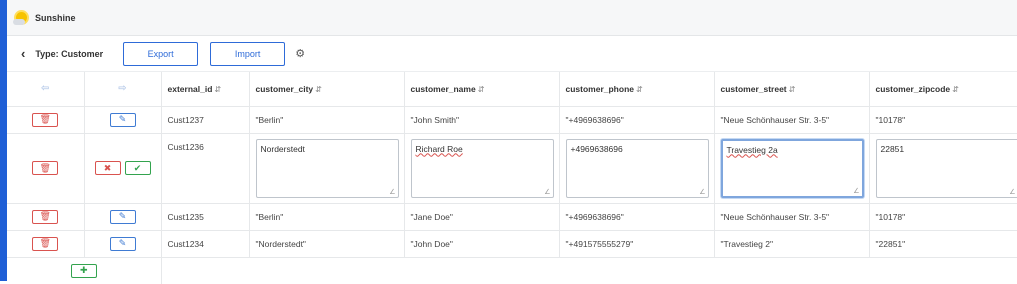  I want to click on cancel-edit-button: ✖, so click(108, 168).